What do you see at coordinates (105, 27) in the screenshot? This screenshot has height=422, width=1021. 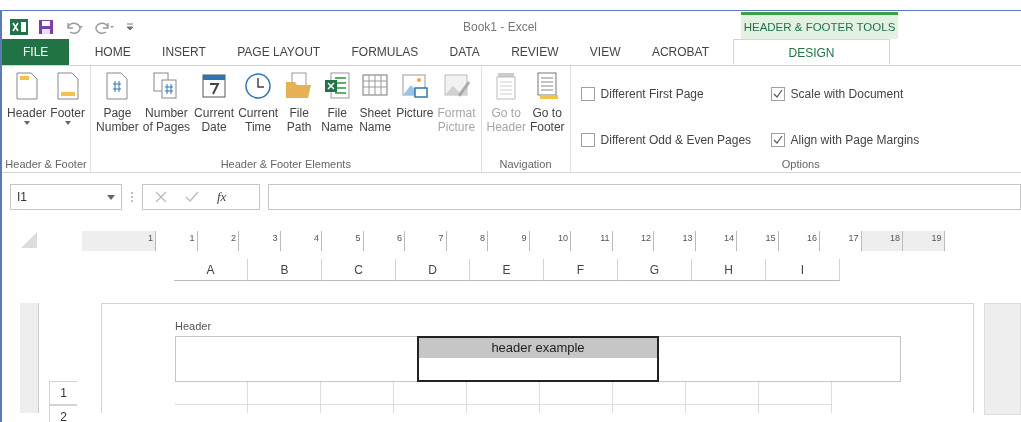 I see `redo-icon` at bounding box center [105, 27].